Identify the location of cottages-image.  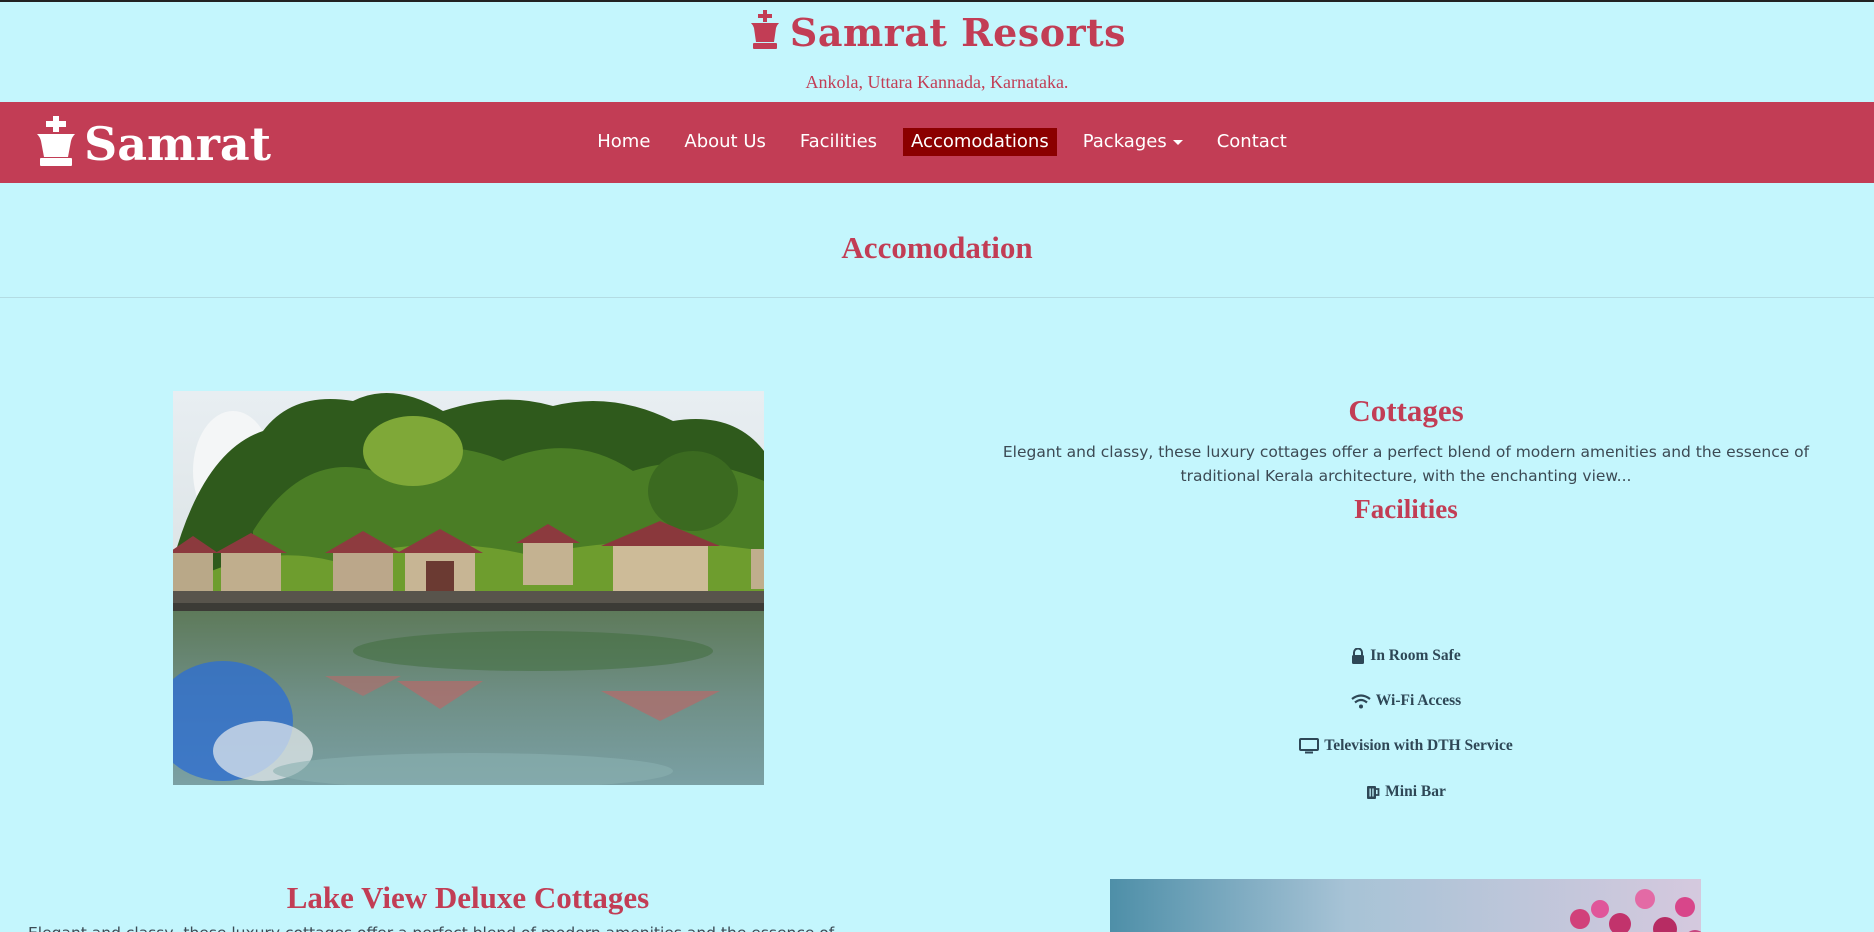
(468, 588).